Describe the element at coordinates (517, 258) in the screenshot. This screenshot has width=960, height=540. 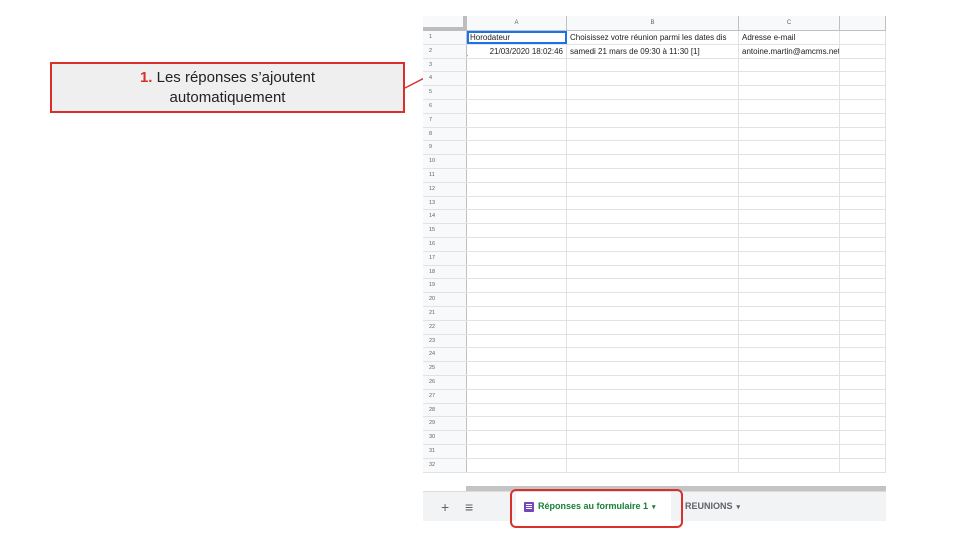
I see `cell-a17` at that location.